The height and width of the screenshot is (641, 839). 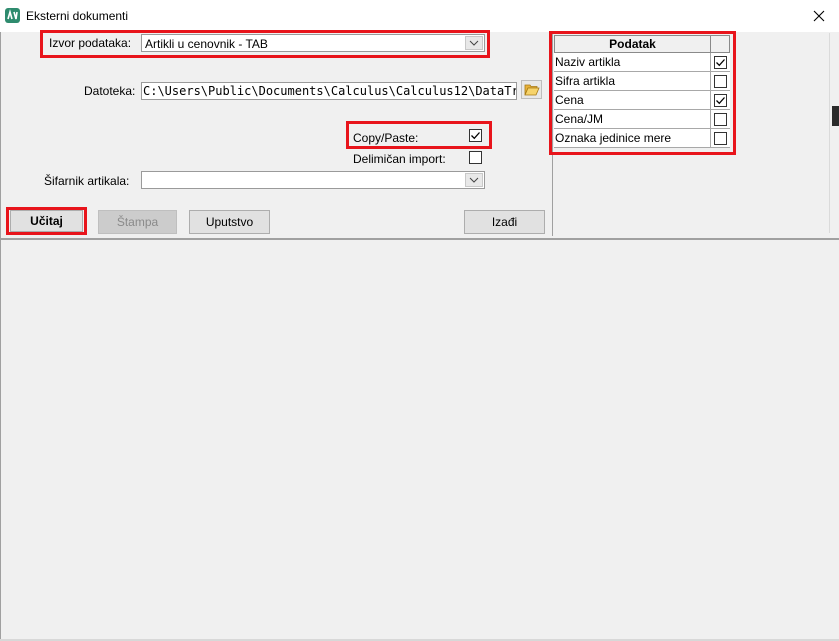 What do you see at coordinates (475, 157) in the screenshot?
I see `partial-import-checkbox` at bounding box center [475, 157].